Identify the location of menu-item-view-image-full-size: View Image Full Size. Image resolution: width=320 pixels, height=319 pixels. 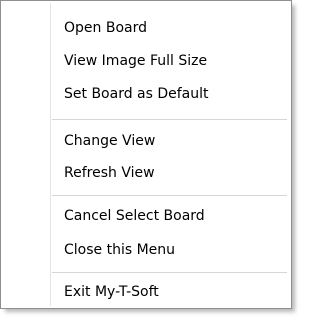
(146, 61).